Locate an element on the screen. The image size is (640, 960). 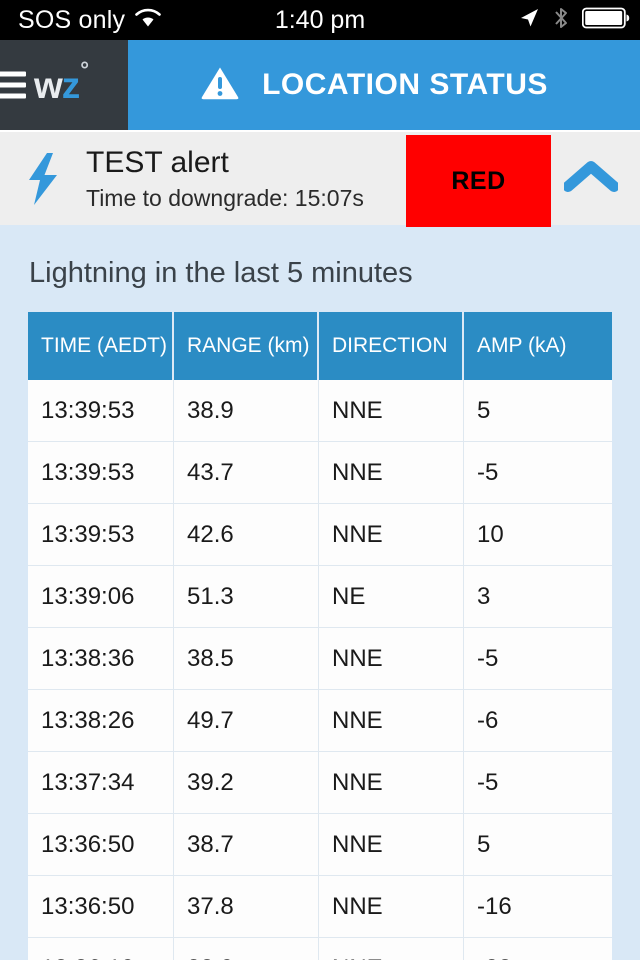
cell-amp: -28 is located at coordinates (538, 949).